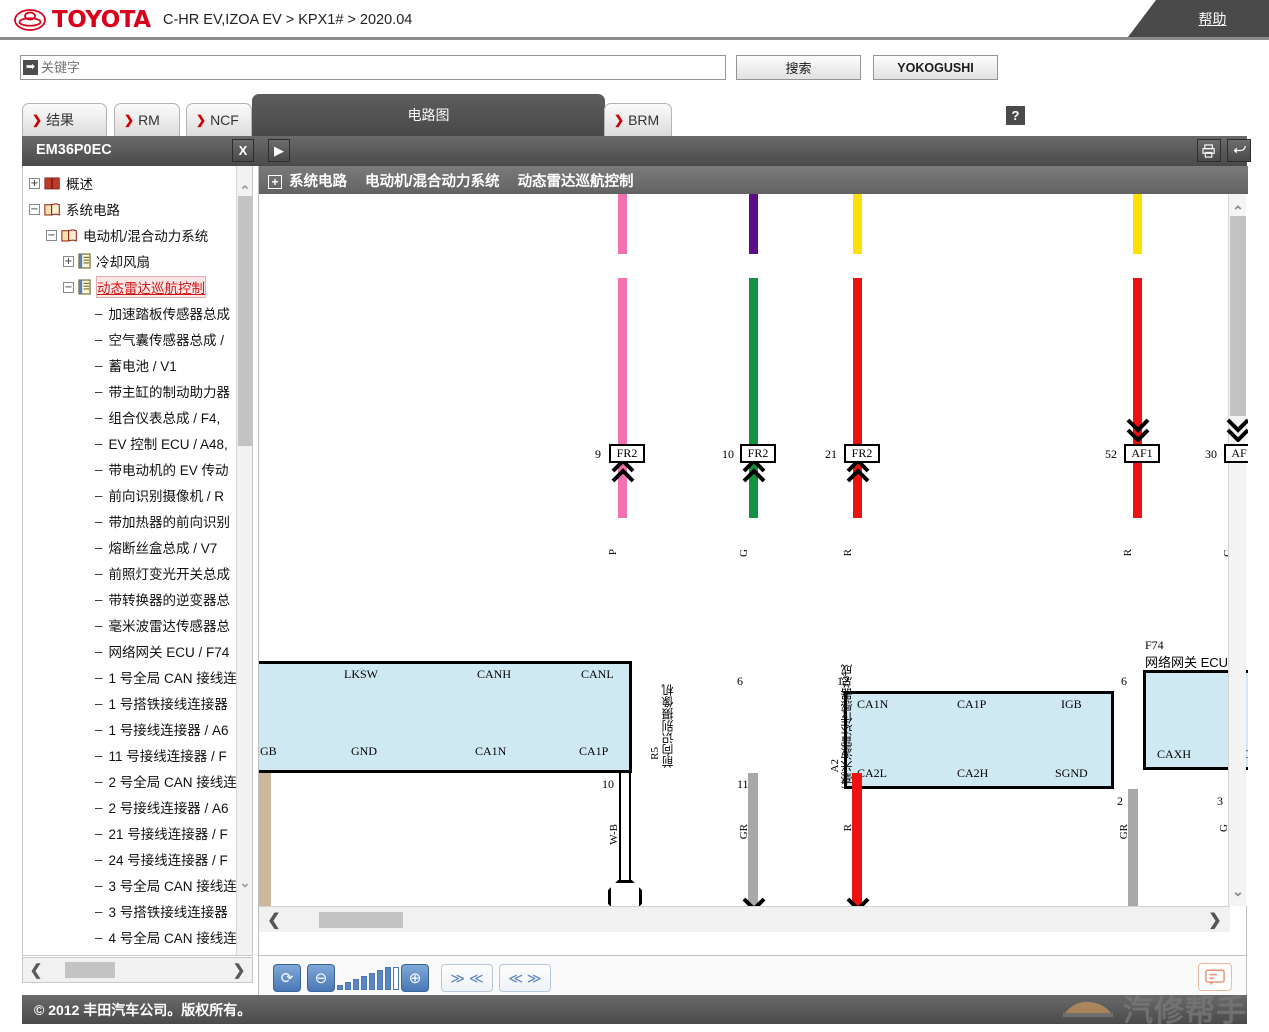  I want to click on folder-icon, so click(52, 209).